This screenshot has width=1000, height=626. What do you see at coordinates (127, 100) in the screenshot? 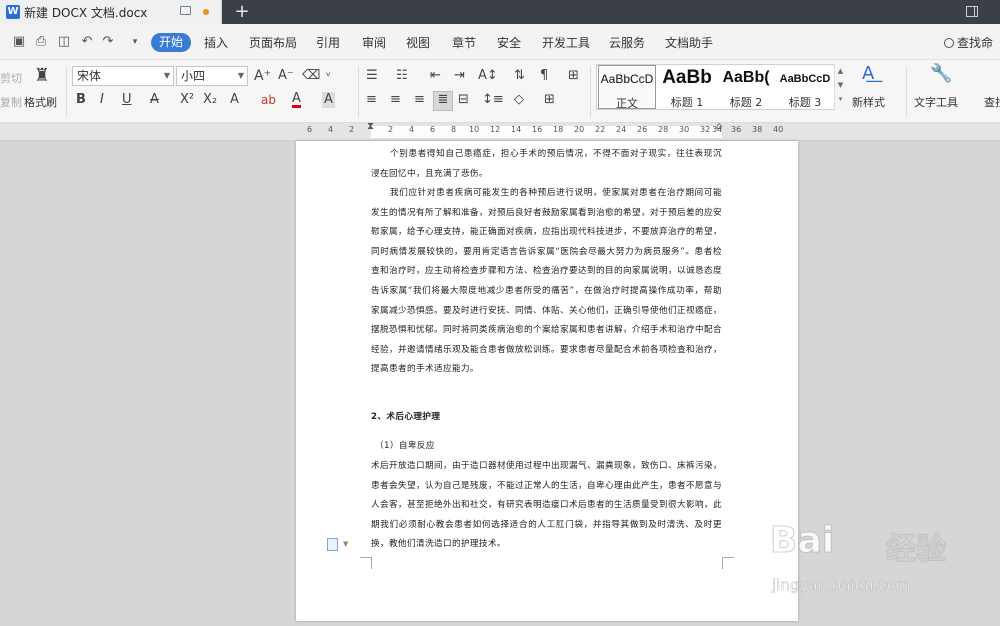
I see `underline-icon: U` at bounding box center [127, 100].